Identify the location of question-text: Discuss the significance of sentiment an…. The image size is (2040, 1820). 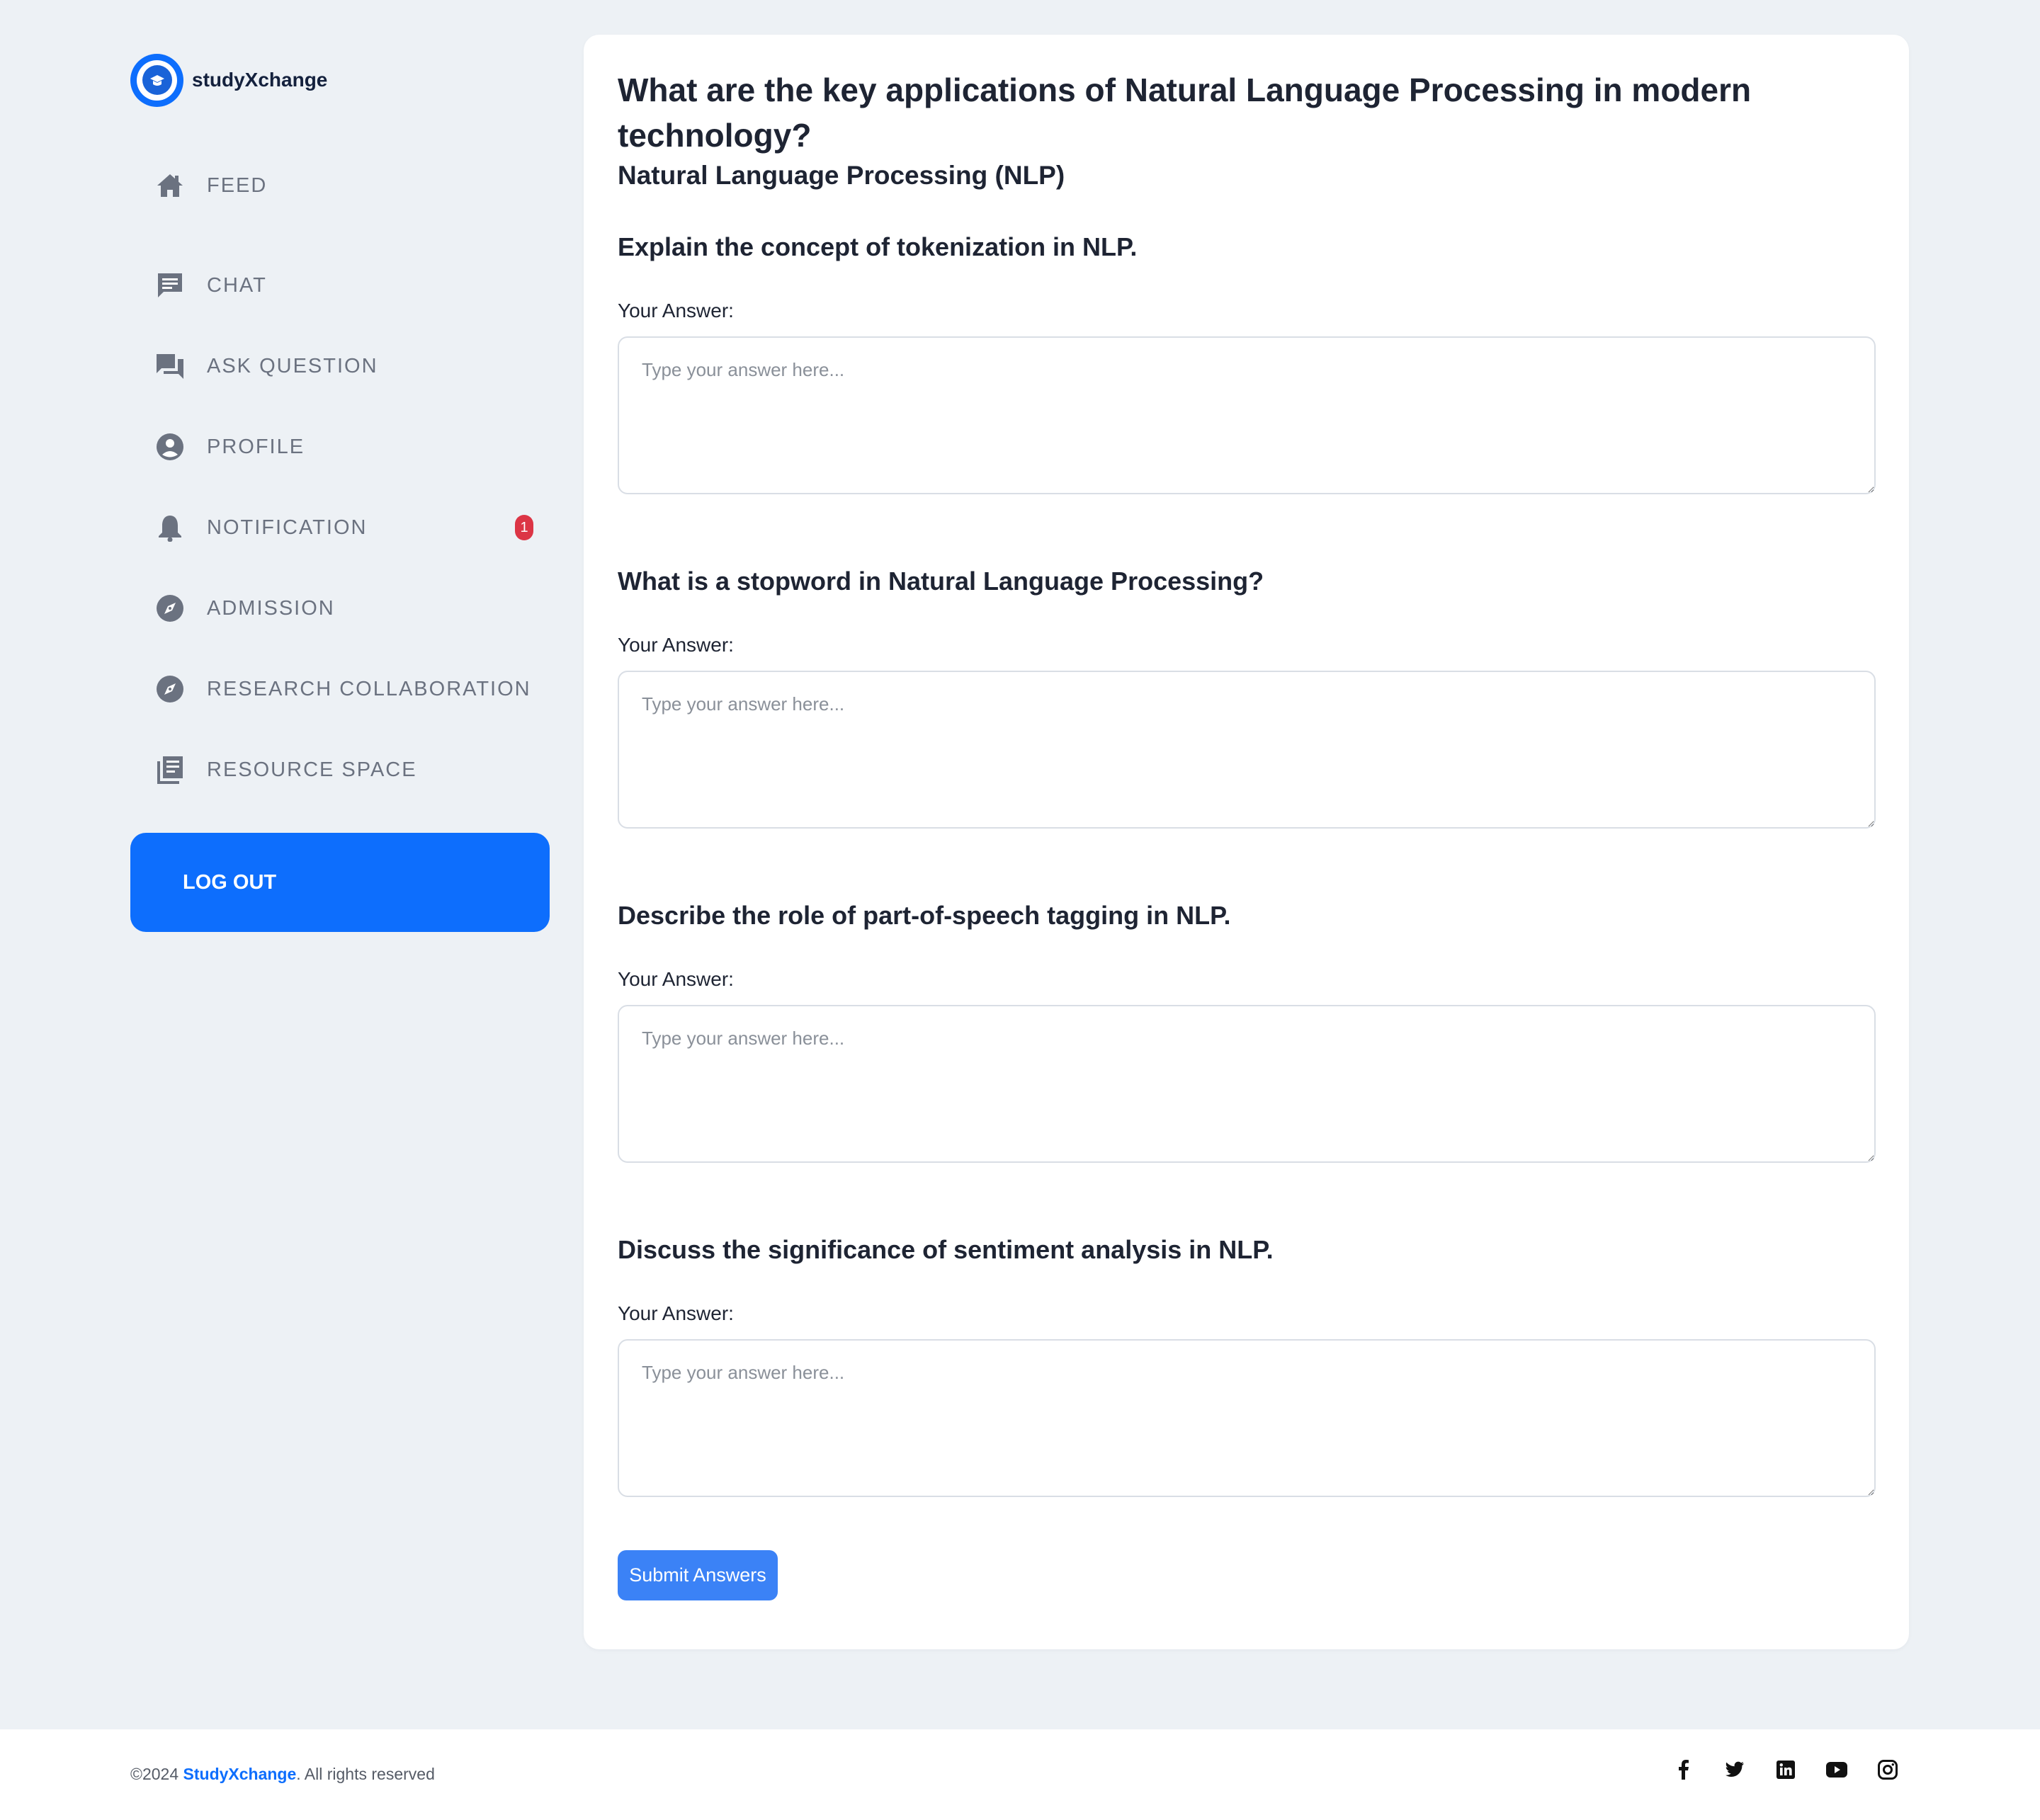
(946, 1249).